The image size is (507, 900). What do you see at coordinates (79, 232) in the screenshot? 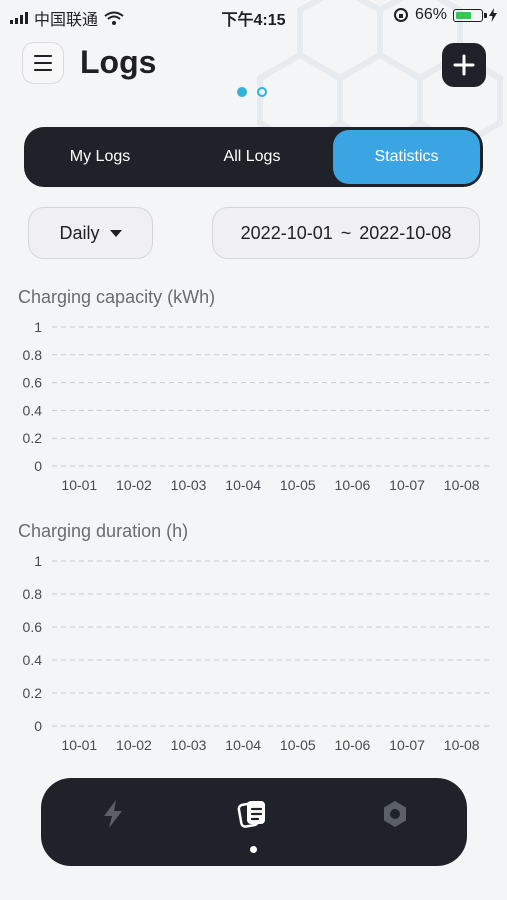
I see `period-label: Daily` at bounding box center [79, 232].